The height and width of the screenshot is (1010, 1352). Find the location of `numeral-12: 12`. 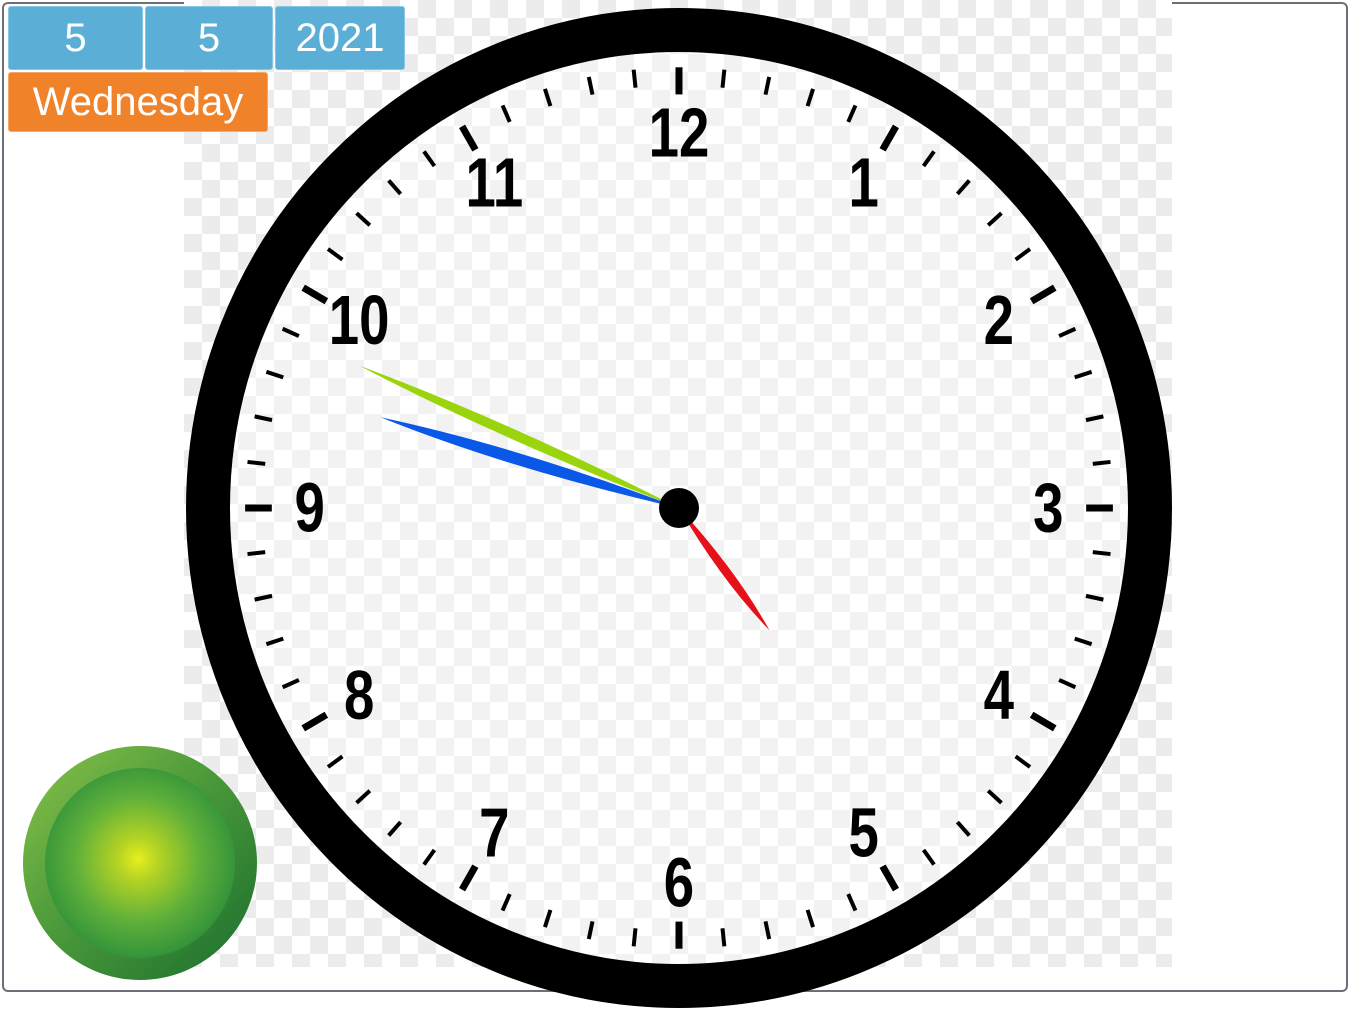

numeral-12: 12 is located at coordinates (679, 133).